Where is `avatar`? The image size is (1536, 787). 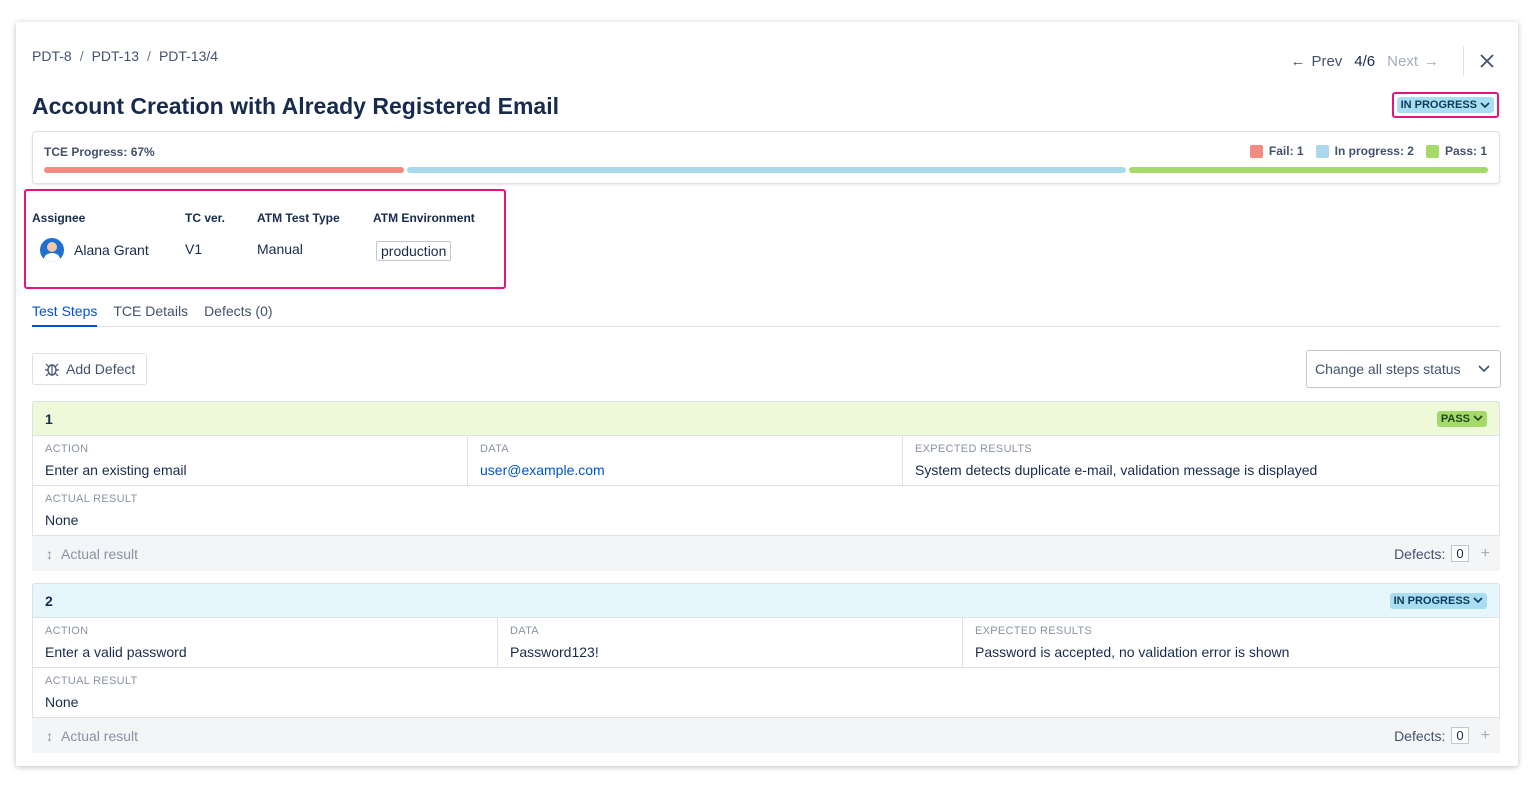
avatar is located at coordinates (52, 250).